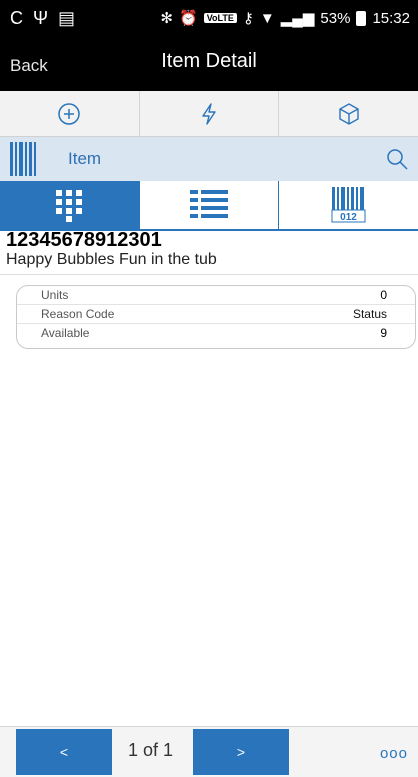  I want to click on more-options-button: ooo, so click(394, 753).